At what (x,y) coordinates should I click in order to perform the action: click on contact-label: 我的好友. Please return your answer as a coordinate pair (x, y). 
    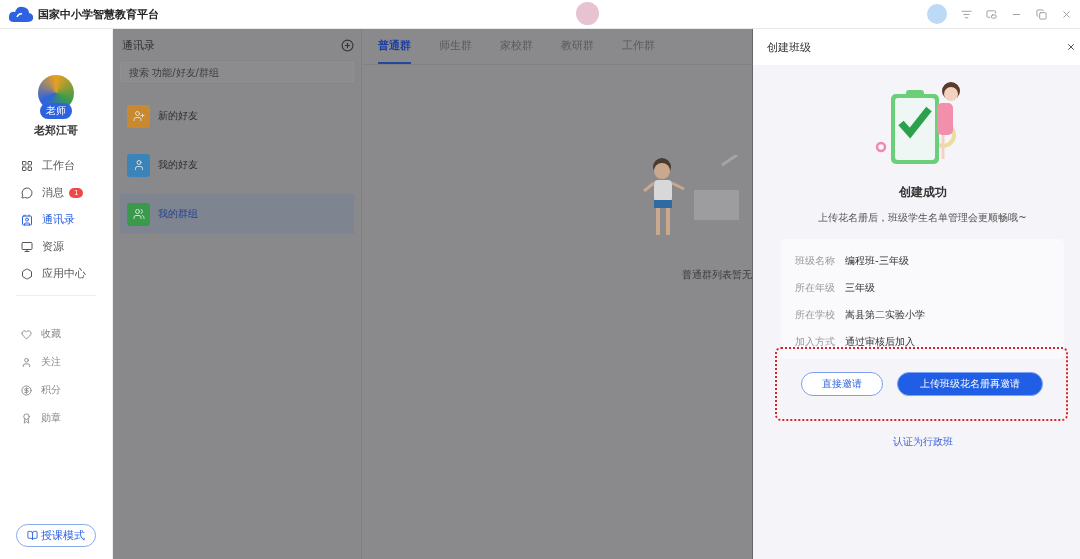
    Looking at the image, I should click on (178, 165).